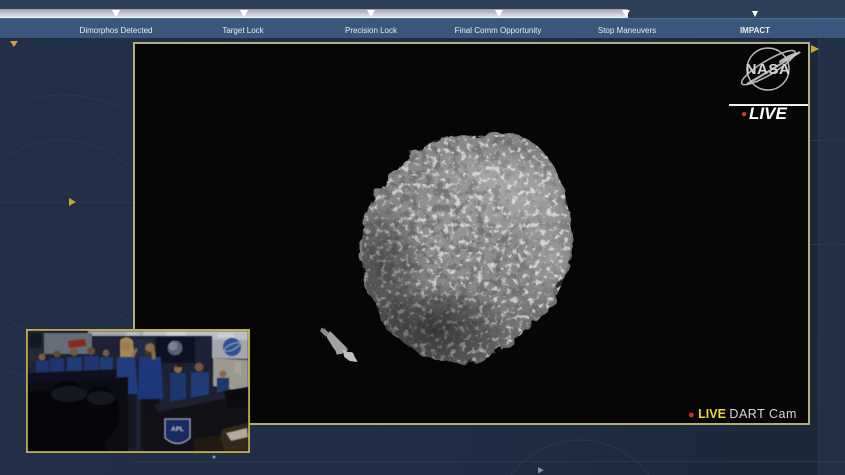 The width and height of the screenshot is (845, 475). Describe the element at coordinates (768, 70) in the screenshot. I see `svg-text: NASA` at that location.